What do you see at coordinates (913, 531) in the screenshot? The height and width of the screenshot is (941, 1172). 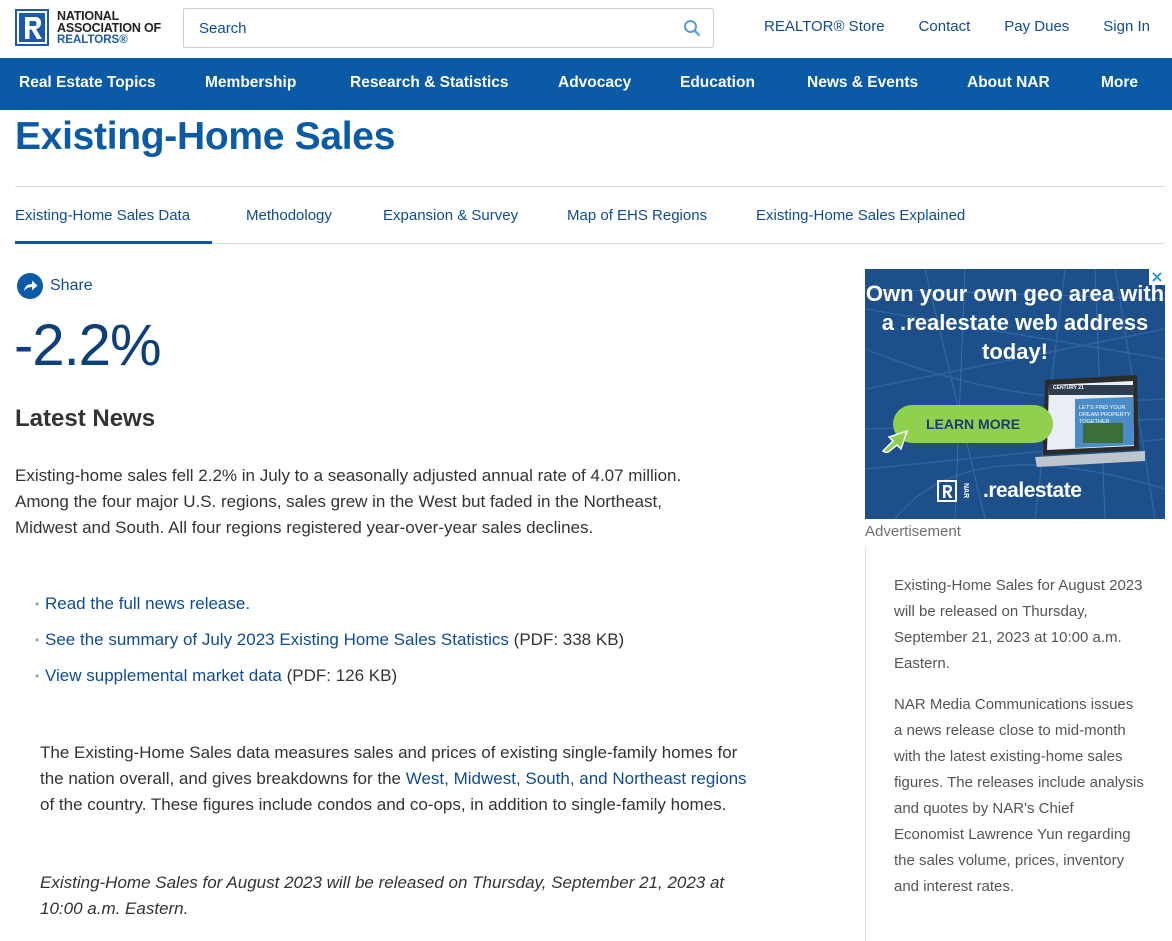 I see `advertisement-label: Advertisement` at bounding box center [913, 531].